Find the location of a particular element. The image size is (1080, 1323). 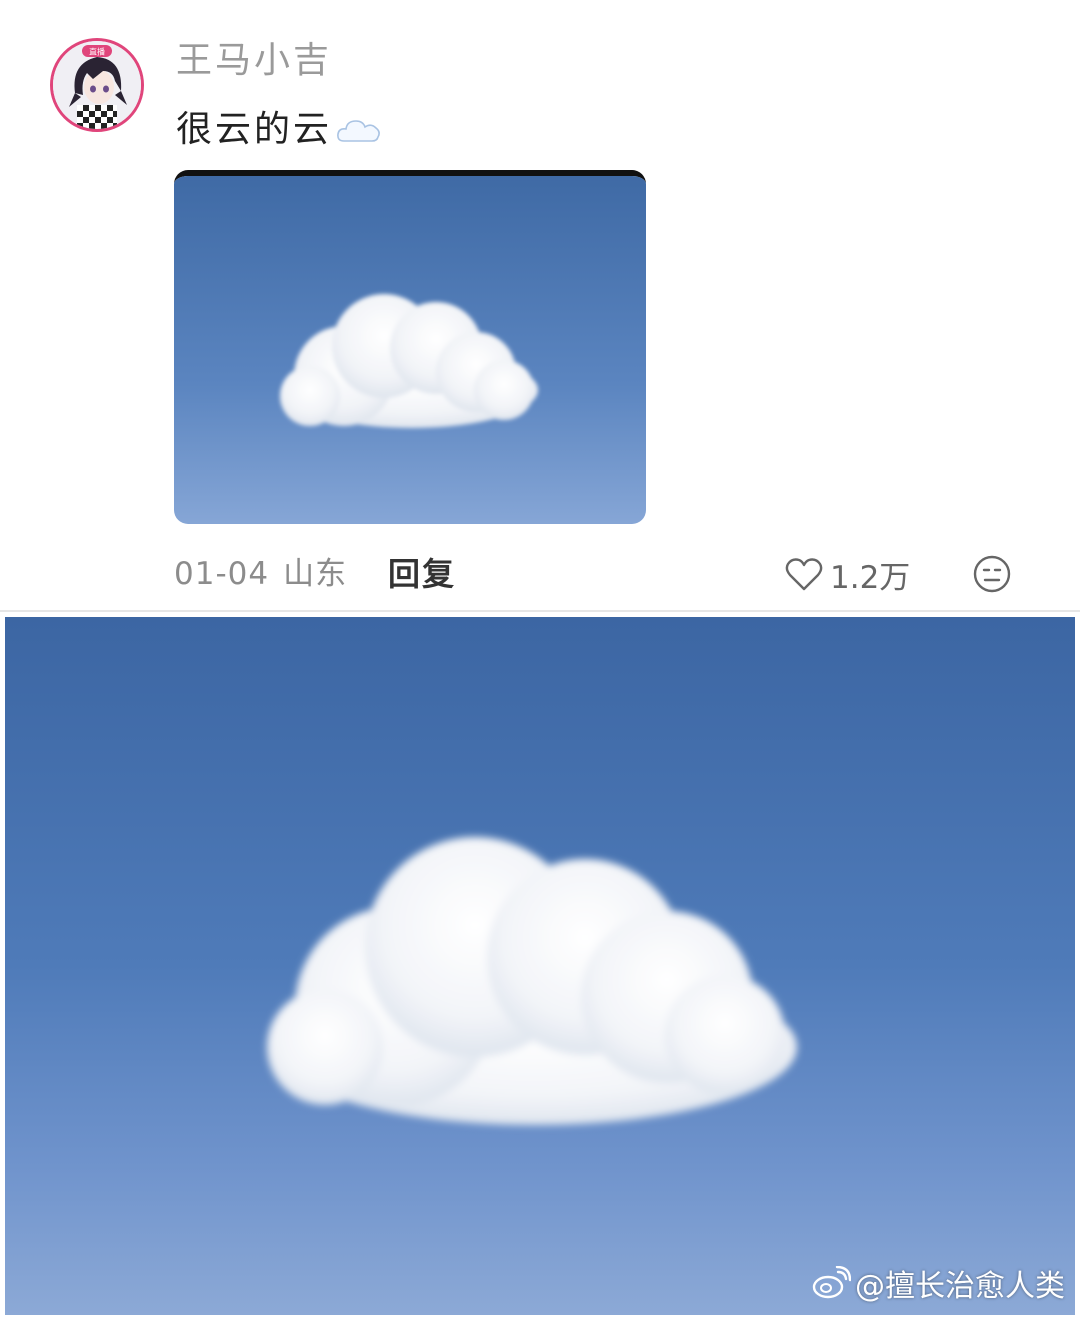

username: 王马小吉 is located at coordinates (254, 61).